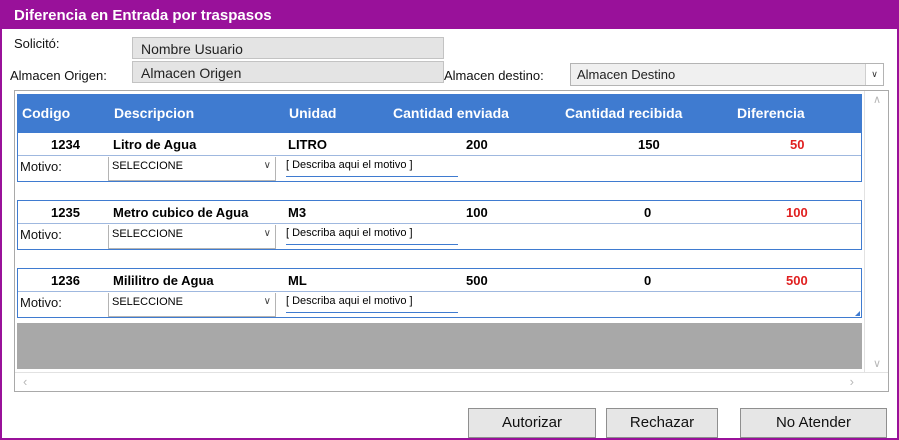 The width and height of the screenshot is (899, 440). I want to click on cell-diferencia: 50, so click(797, 144).